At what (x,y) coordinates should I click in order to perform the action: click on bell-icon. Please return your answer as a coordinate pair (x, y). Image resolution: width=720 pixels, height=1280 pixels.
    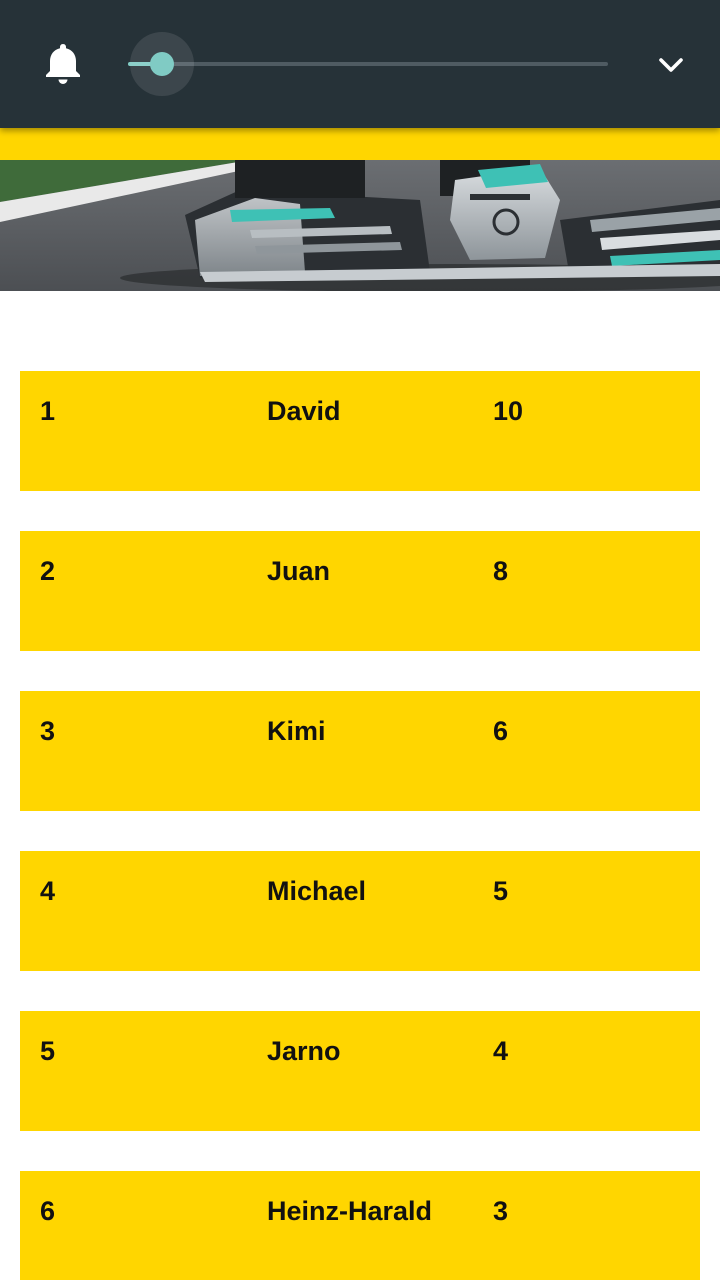
    Looking at the image, I should click on (63, 64).